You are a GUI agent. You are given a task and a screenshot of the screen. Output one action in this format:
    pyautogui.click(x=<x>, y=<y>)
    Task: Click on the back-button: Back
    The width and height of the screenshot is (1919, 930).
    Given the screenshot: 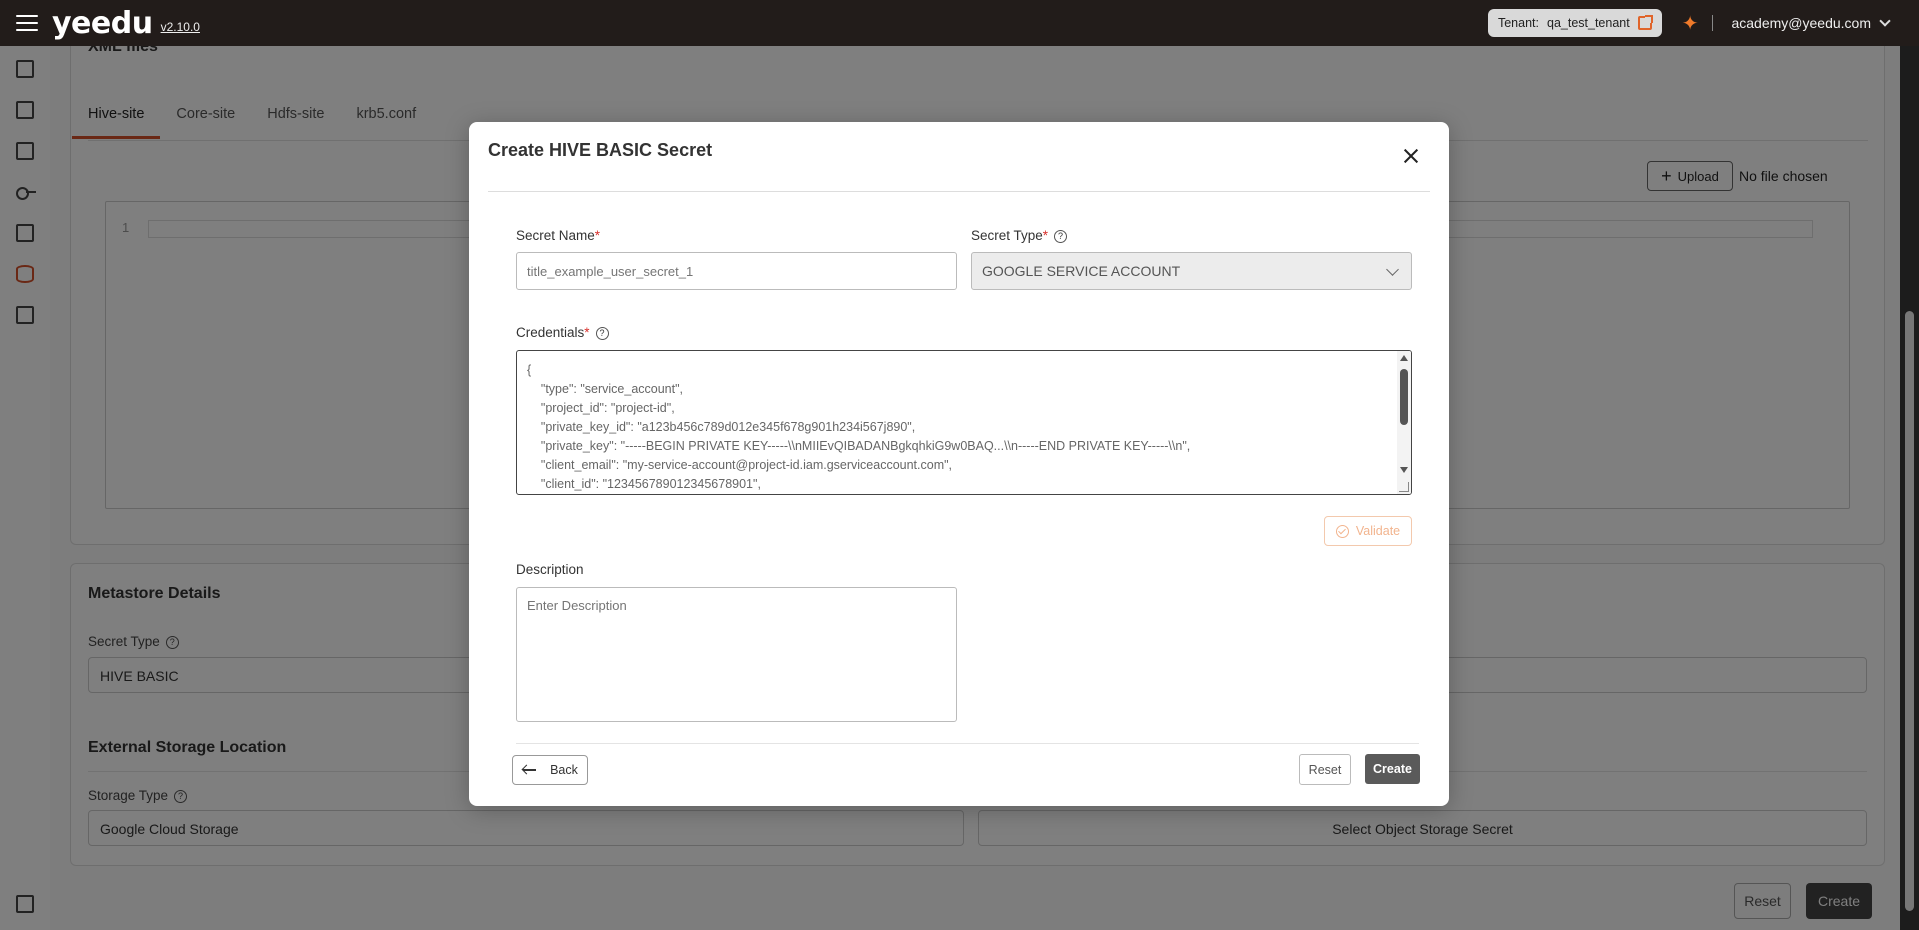 What is the action you would take?
    pyautogui.click(x=550, y=770)
    